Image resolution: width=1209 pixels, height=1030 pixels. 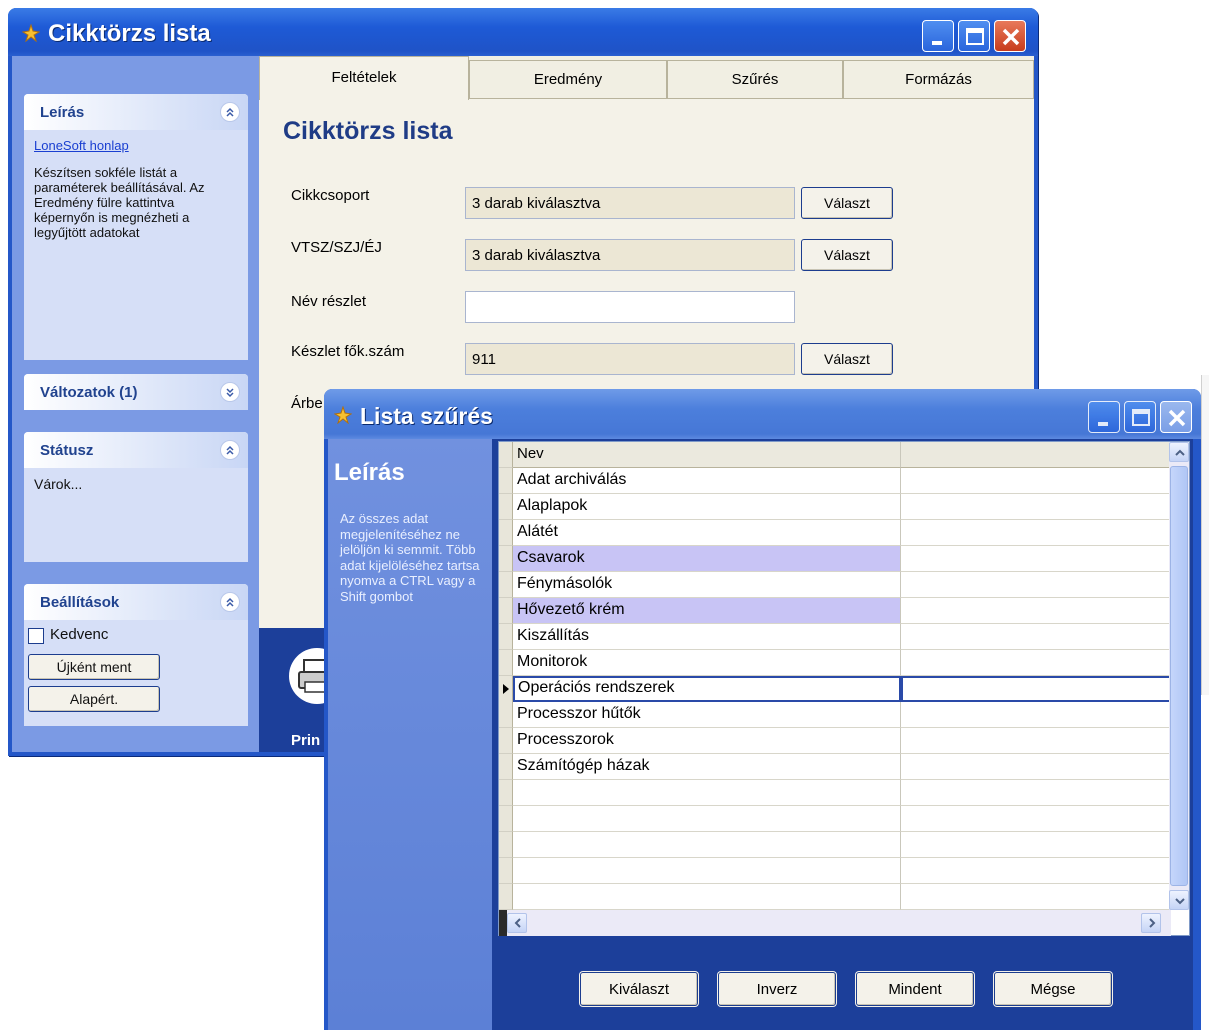 I want to click on mindent-button: Mindent, so click(x=915, y=989).